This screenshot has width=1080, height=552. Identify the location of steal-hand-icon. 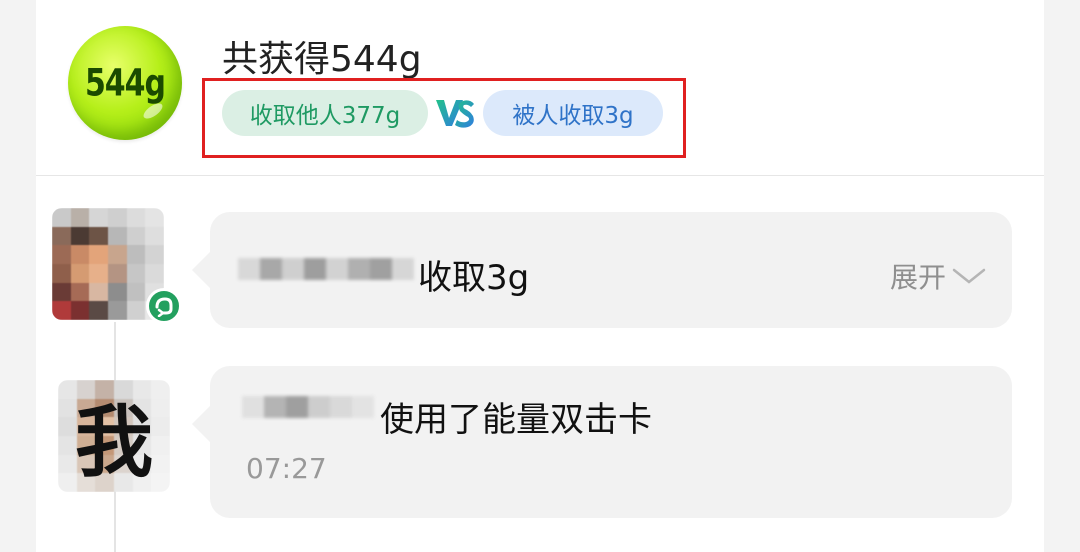
(164, 306).